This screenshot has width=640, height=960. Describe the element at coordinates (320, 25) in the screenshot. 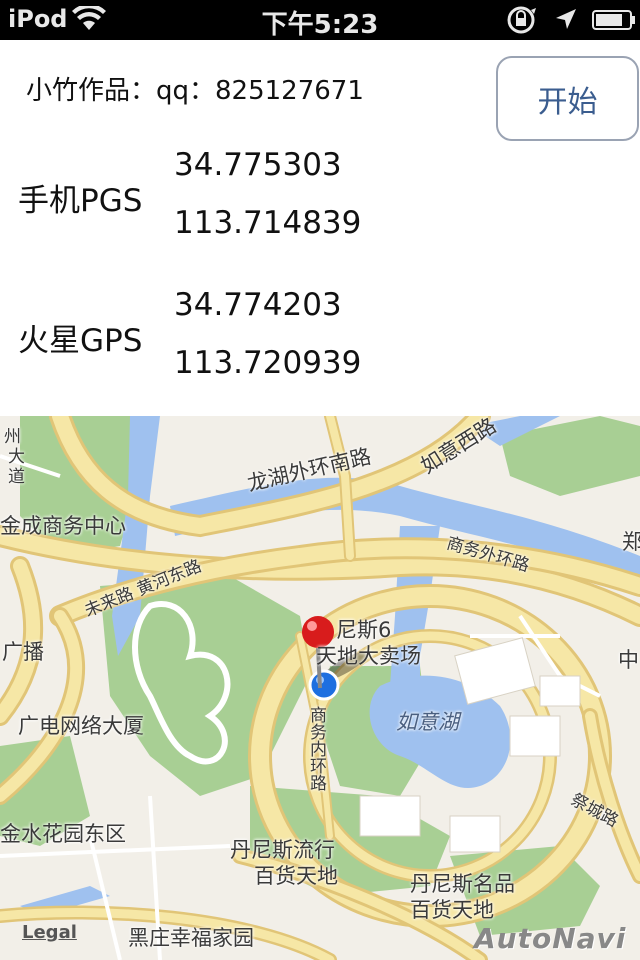

I see `status-time: 下午5:23` at that location.